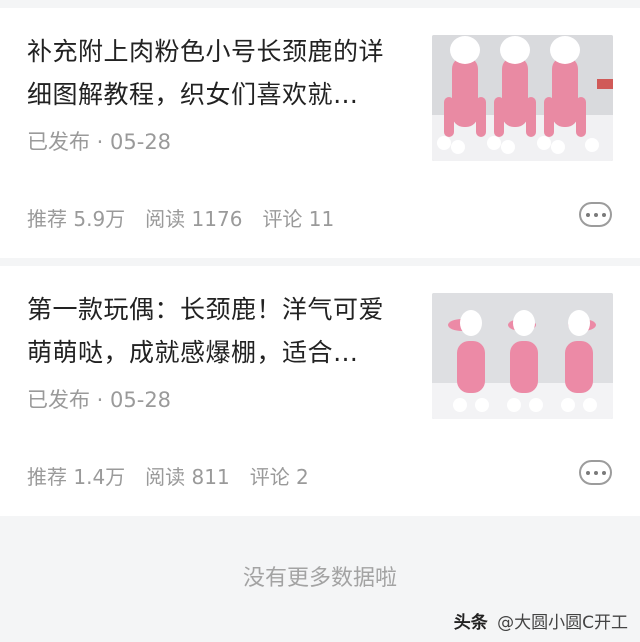 Image resolution: width=640 pixels, height=642 pixels. Describe the element at coordinates (76, 477) in the screenshot. I see `recommend-count: 推荐 1.4万` at that location.